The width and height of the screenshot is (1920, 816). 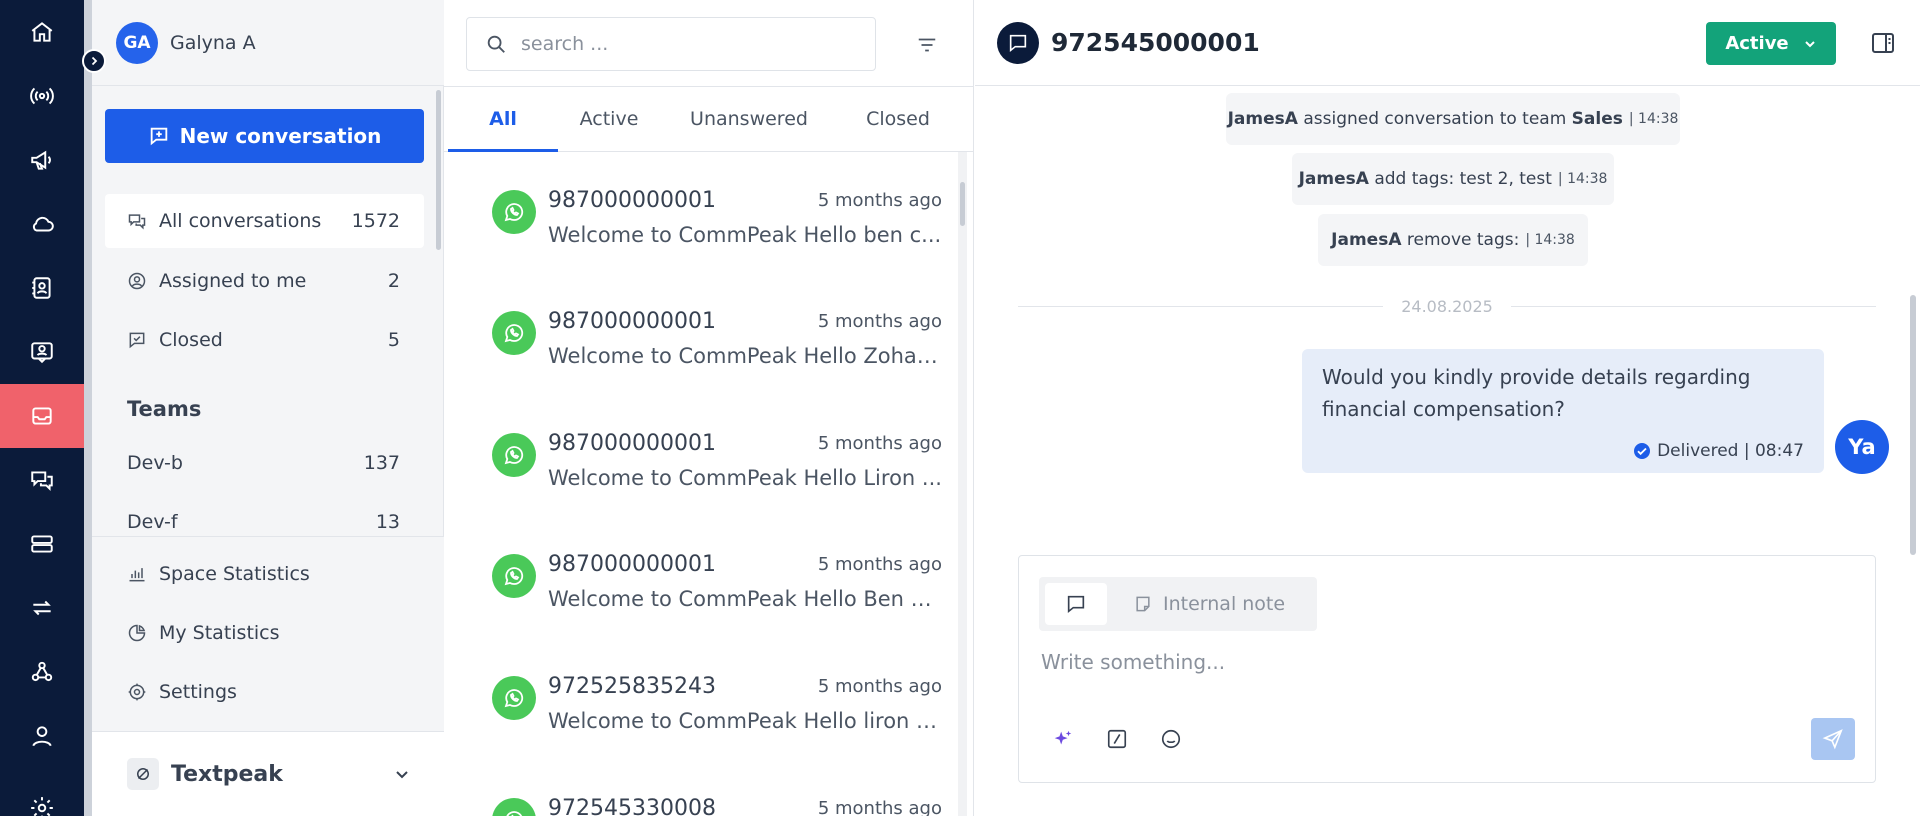 I want to click on chevron-right-icon, so click(x=94, y=61).